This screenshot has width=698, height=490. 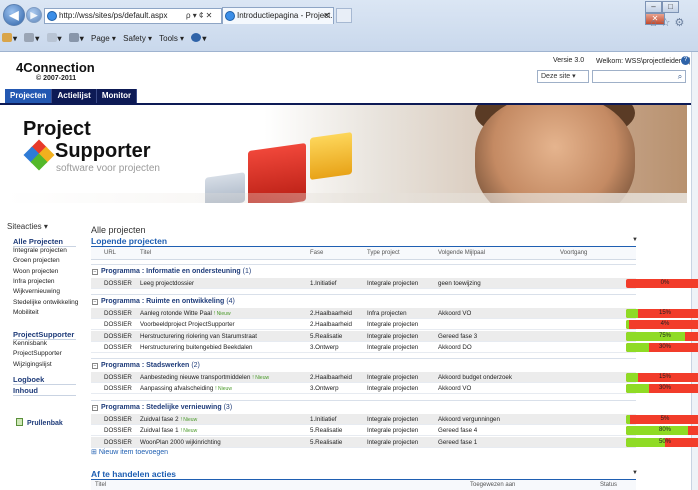 I want to click on project-title-link: Leeg projectdossier, so click(x=167, y=283).